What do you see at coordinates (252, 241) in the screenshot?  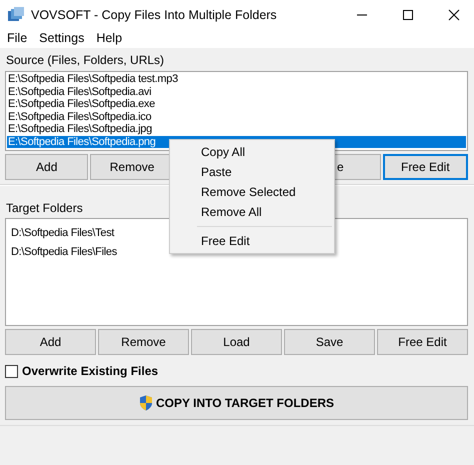 I see `menu-item: Free Edit` at bounding box center [252, 241].